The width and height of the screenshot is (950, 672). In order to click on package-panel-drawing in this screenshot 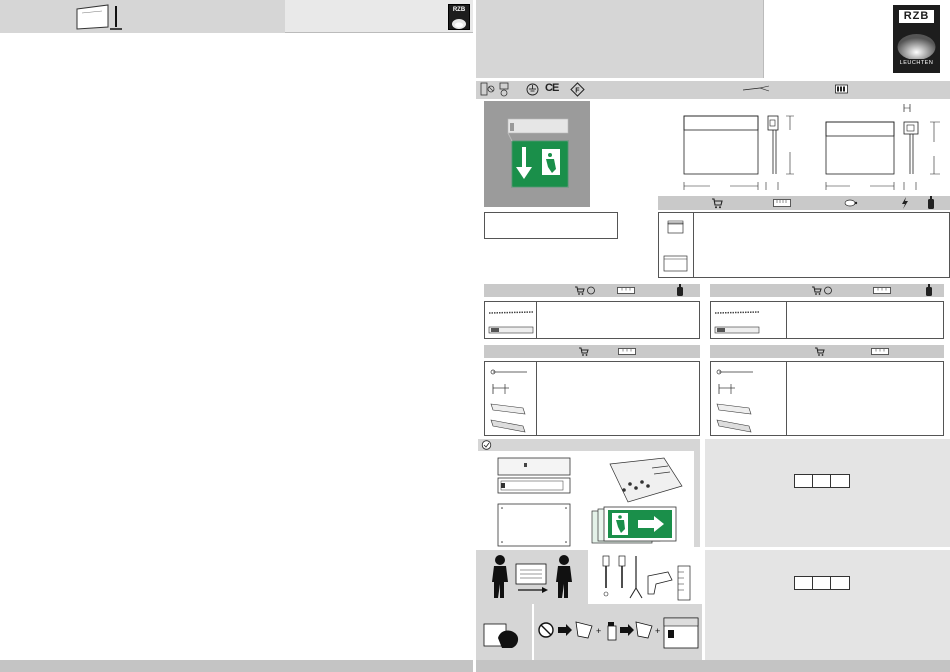, I will do `click(534, 525)`.